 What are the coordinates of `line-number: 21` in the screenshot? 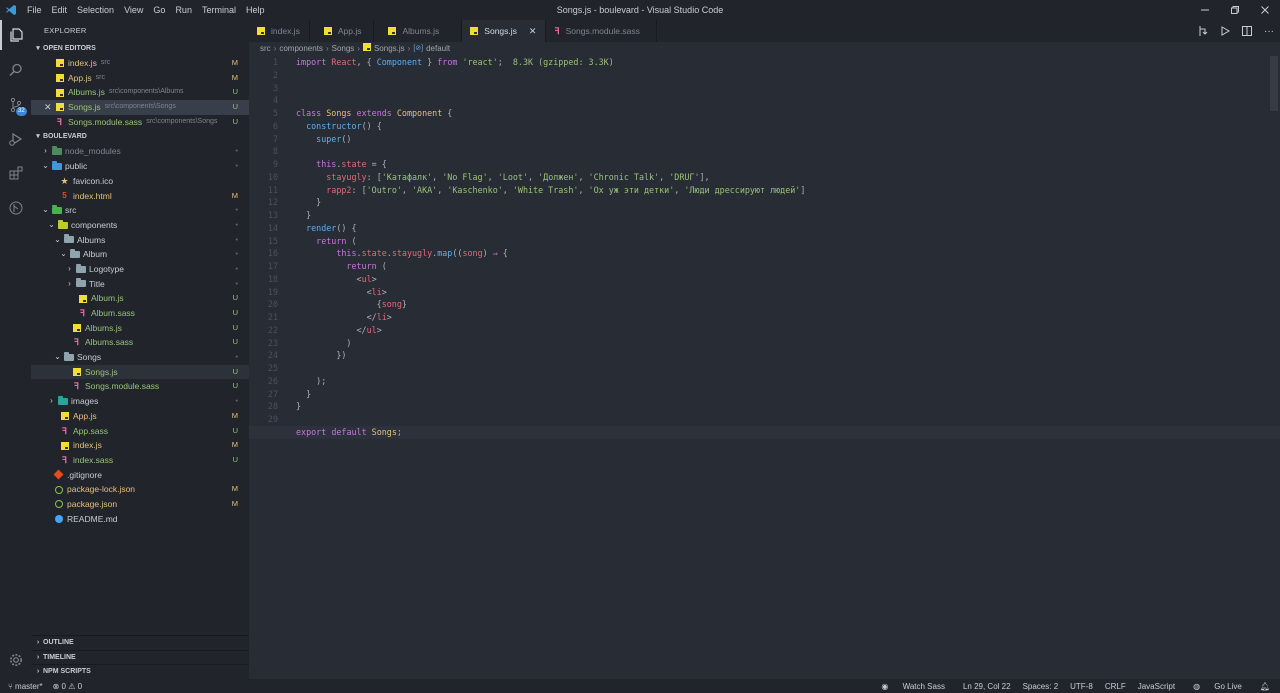 It's located at (272, 317).